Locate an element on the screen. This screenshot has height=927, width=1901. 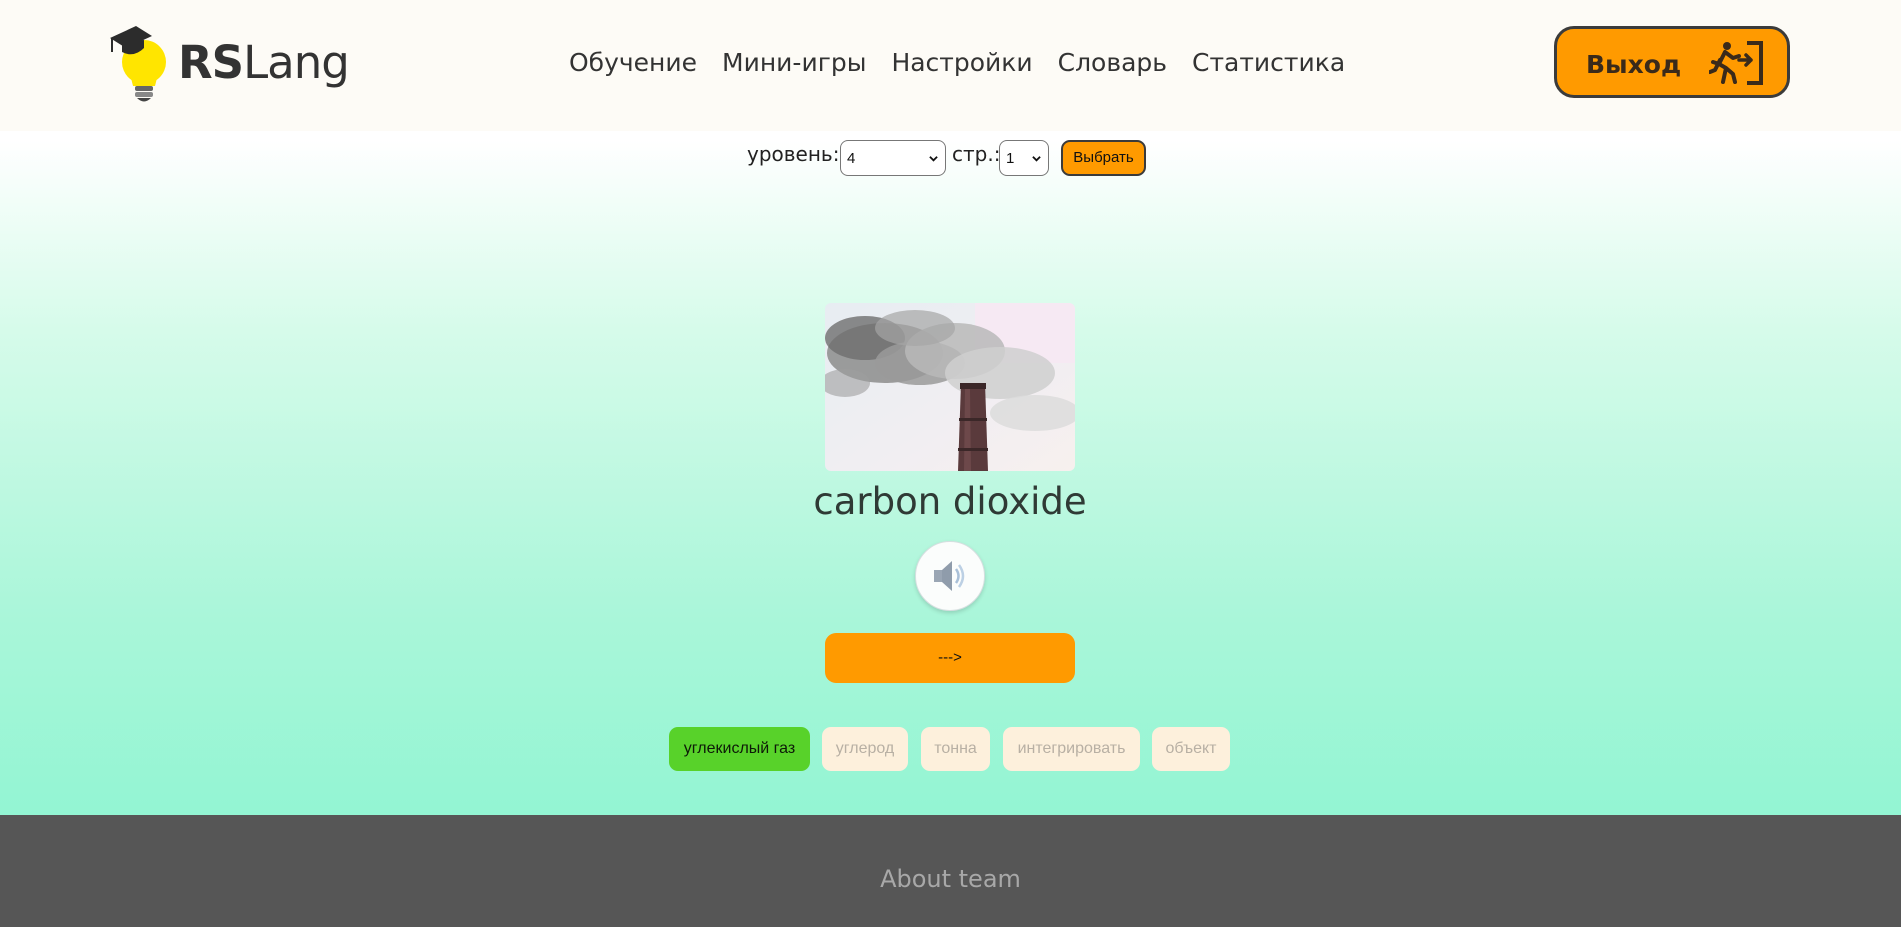
answer-option: интегрировать is located at coordinates (1071, 749).